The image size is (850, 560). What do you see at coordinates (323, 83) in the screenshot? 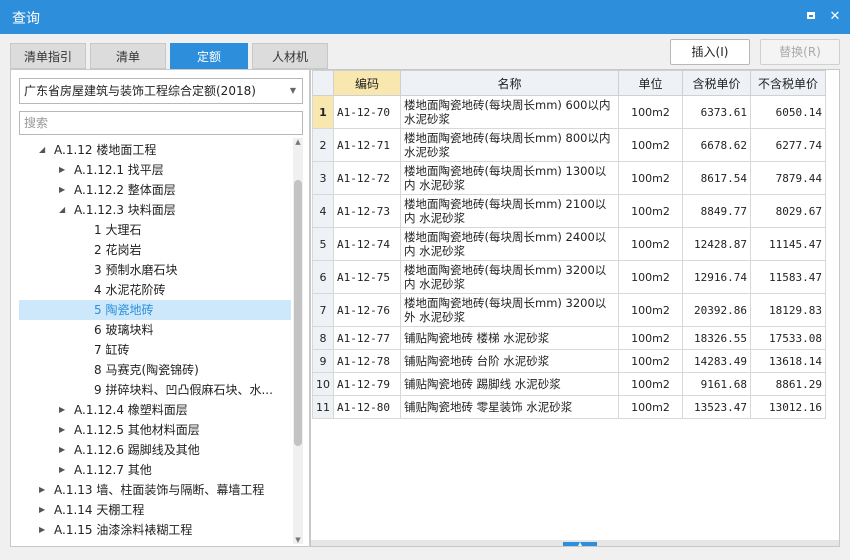
I see `row-number-header` at bounding box center [323, 83].